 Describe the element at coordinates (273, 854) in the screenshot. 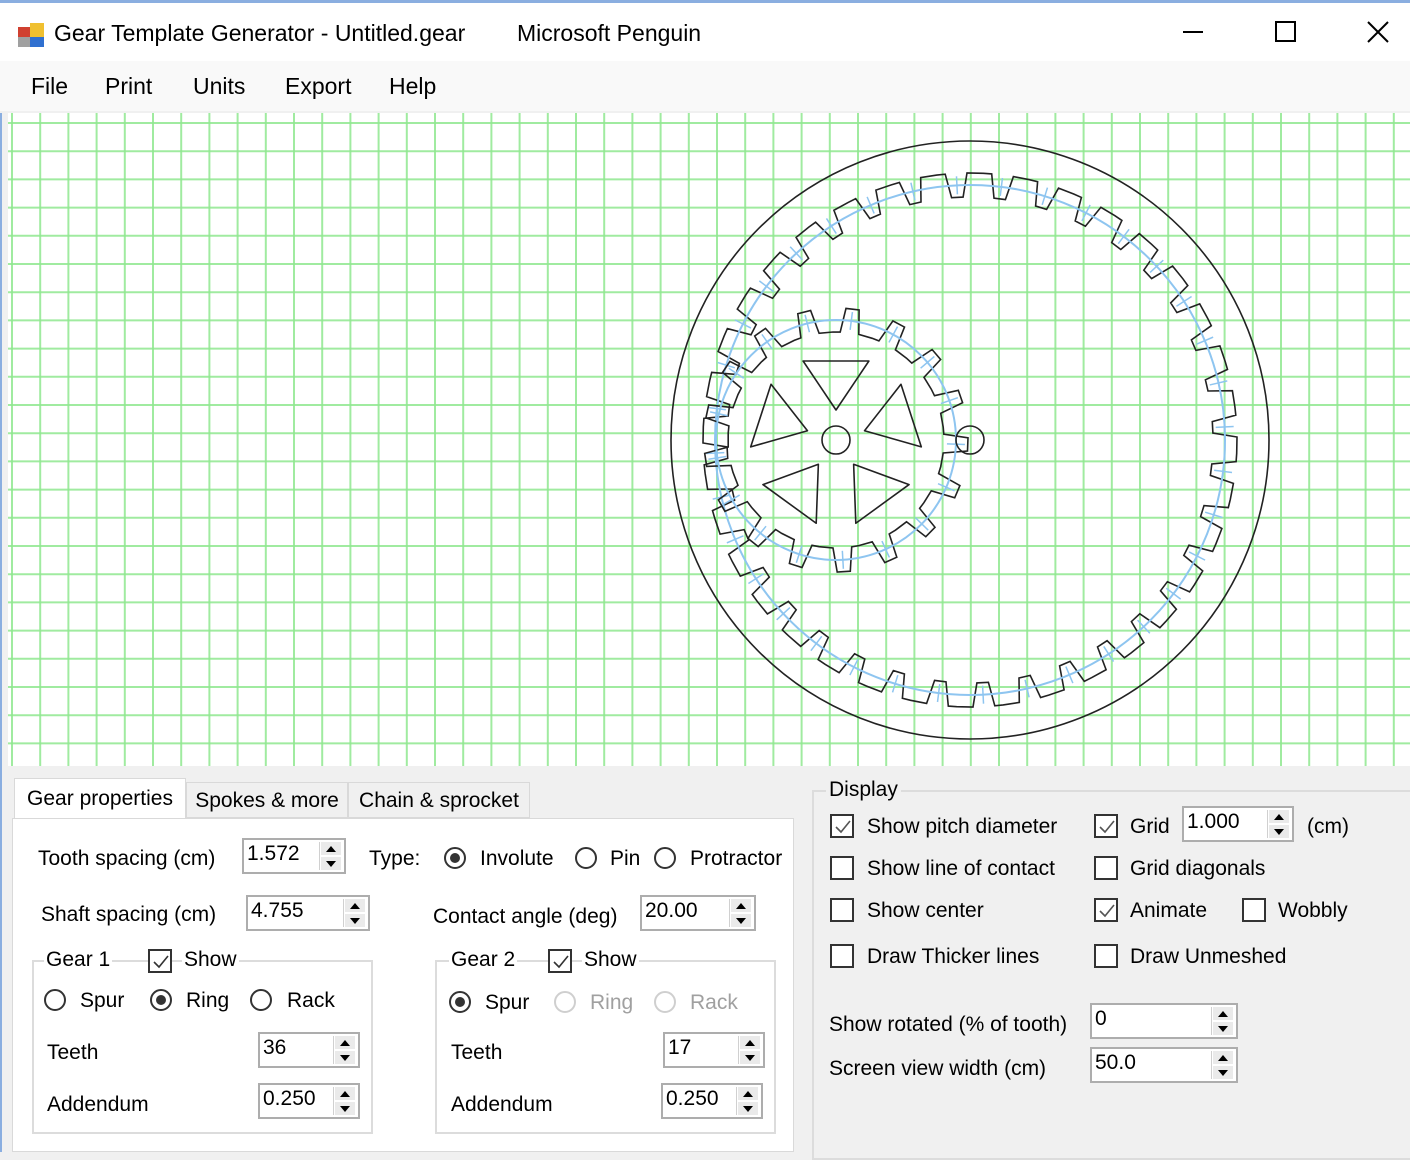

I see `tooth-spacing-value: 1.572` at that location.